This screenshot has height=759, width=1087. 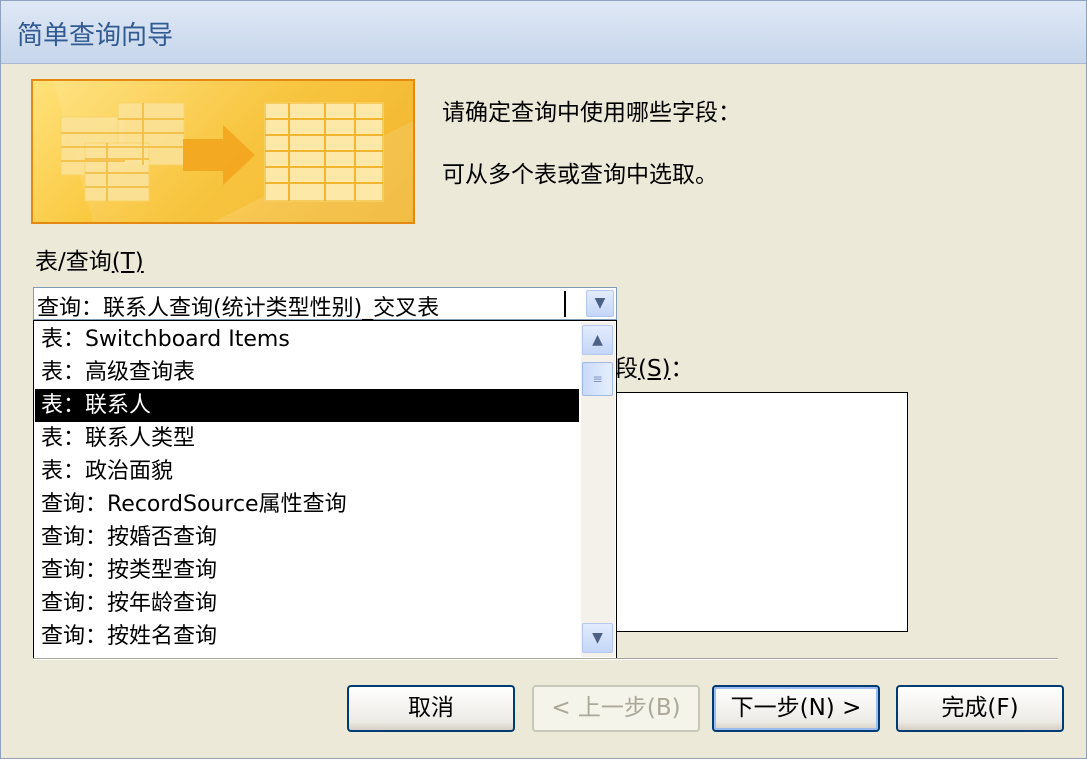 What do you see at coordinates (598, 489) in the screenshot?
I see `dropdown-scrollbar: ▲ ≡ ▼` at bounding box center [598, 489].